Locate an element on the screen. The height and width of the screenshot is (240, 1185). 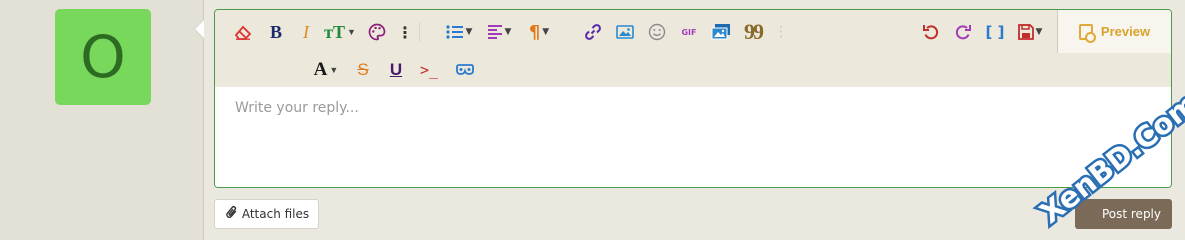
gif-label: GIF is located at coordinates (689, 32).